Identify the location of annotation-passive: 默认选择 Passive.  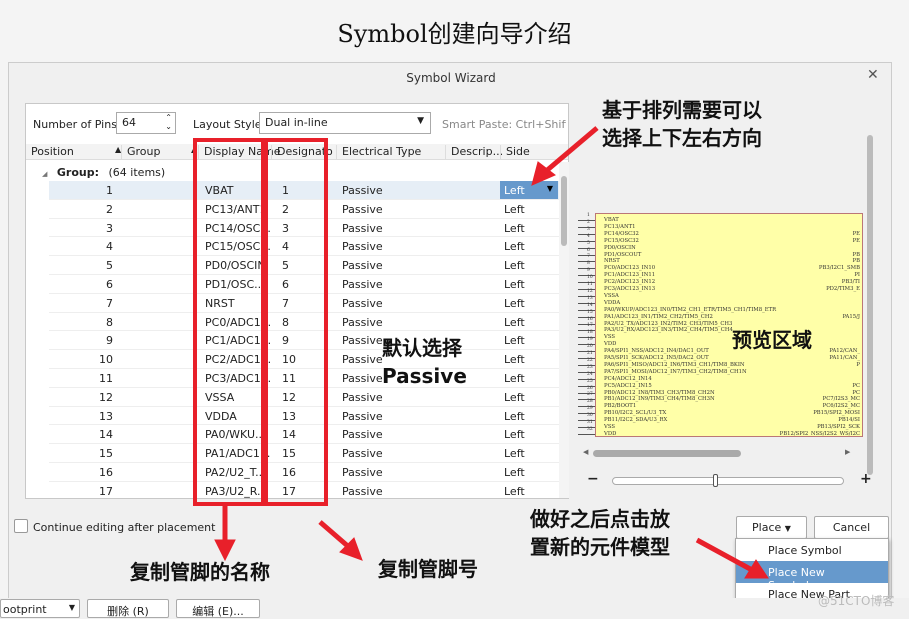
(424, 362).